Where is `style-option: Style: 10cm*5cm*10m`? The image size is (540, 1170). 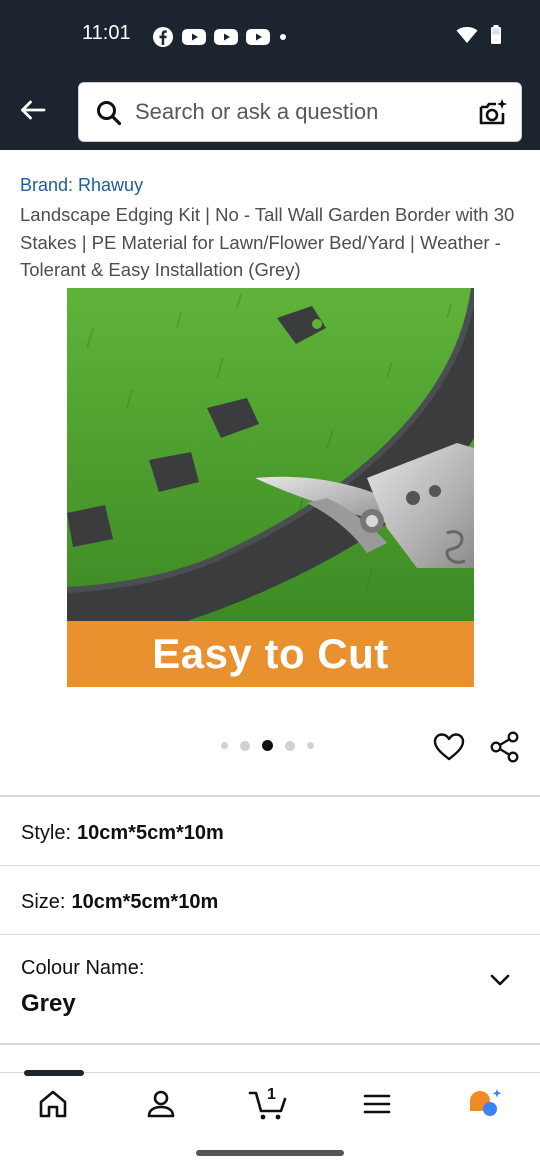
style-option: Style: 10cm*5cm*10m is located at coordinates (122, 833).